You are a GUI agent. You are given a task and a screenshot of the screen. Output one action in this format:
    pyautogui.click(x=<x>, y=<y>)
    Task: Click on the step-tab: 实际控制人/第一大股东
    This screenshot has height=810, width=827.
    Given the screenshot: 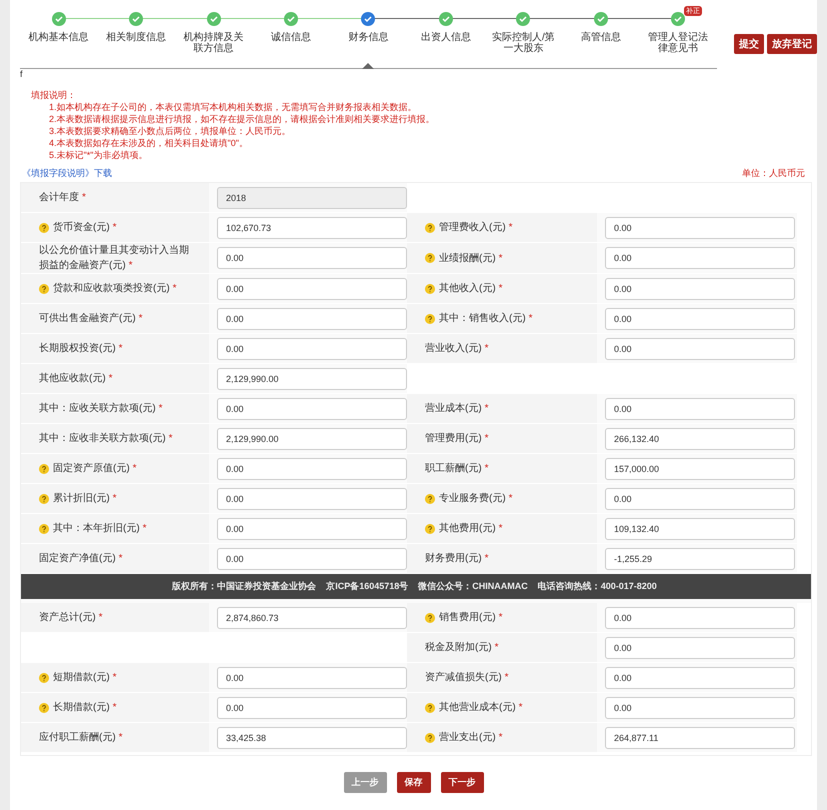 What is the action you would take?
    pyautogui.click(x=523, y=43)
    